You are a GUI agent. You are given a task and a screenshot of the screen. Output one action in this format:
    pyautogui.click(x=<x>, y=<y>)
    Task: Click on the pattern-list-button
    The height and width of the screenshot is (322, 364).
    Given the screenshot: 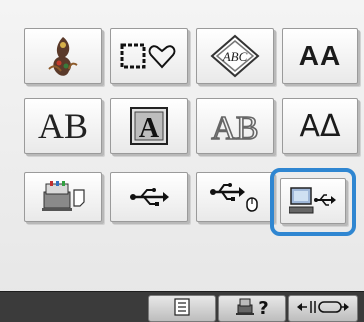 What is the action you would take?
    pyautogui.click(x=182, y=308)
    